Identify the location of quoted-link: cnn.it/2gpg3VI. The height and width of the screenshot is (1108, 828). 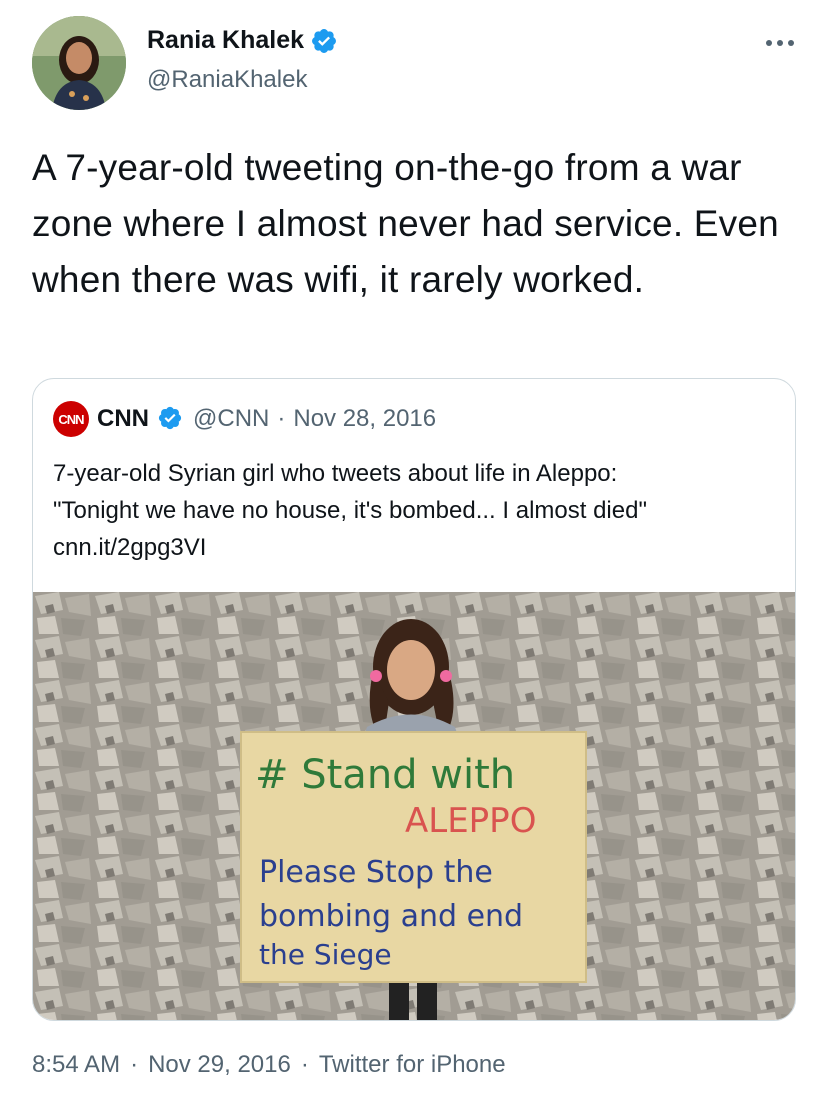
(415, 547).